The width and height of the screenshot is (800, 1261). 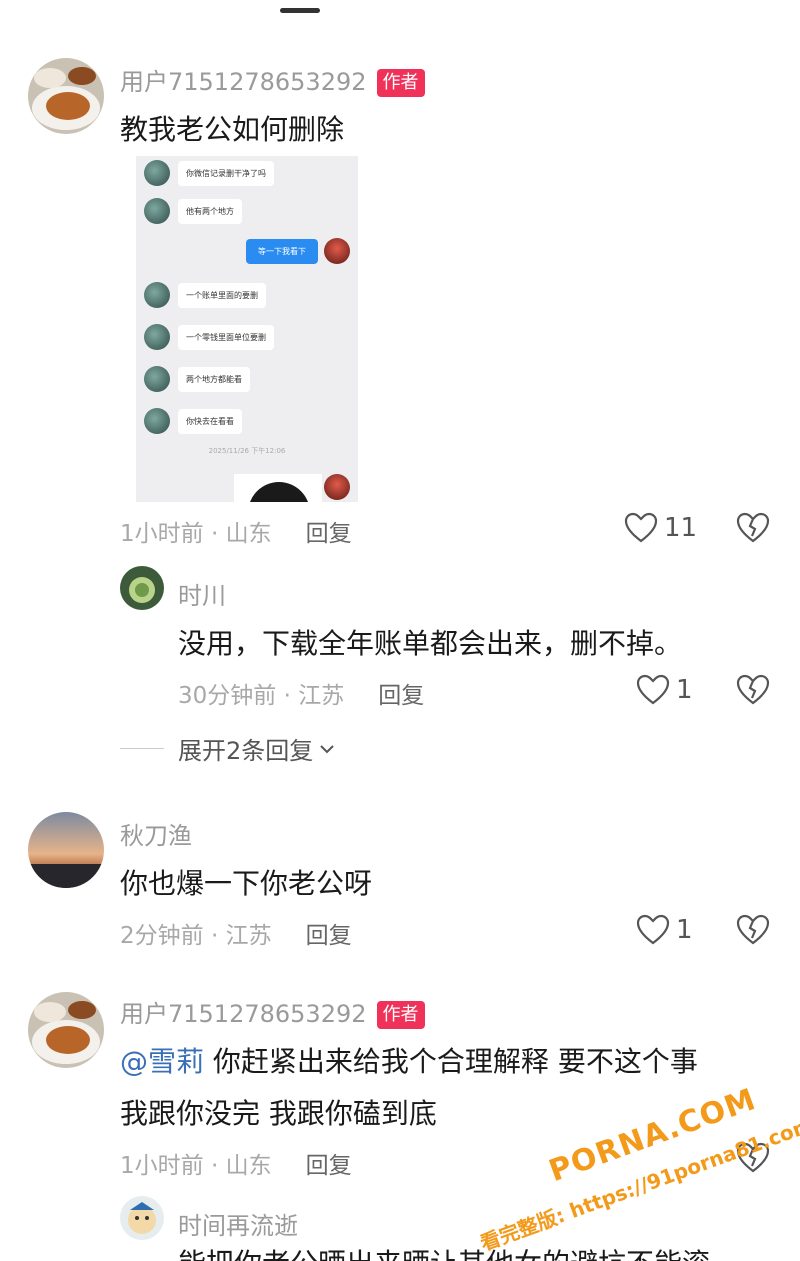 I want to click on chevron-down-icon, so click(x=327, y=748).